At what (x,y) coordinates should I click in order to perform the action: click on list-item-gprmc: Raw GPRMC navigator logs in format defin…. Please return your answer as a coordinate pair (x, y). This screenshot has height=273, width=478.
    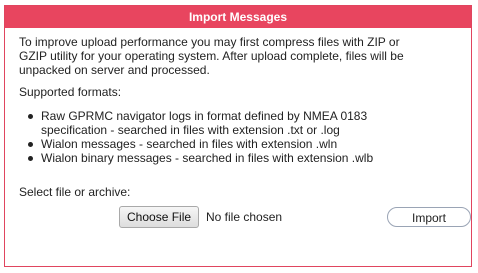
    Looking at the image, I should click on (243, 123).